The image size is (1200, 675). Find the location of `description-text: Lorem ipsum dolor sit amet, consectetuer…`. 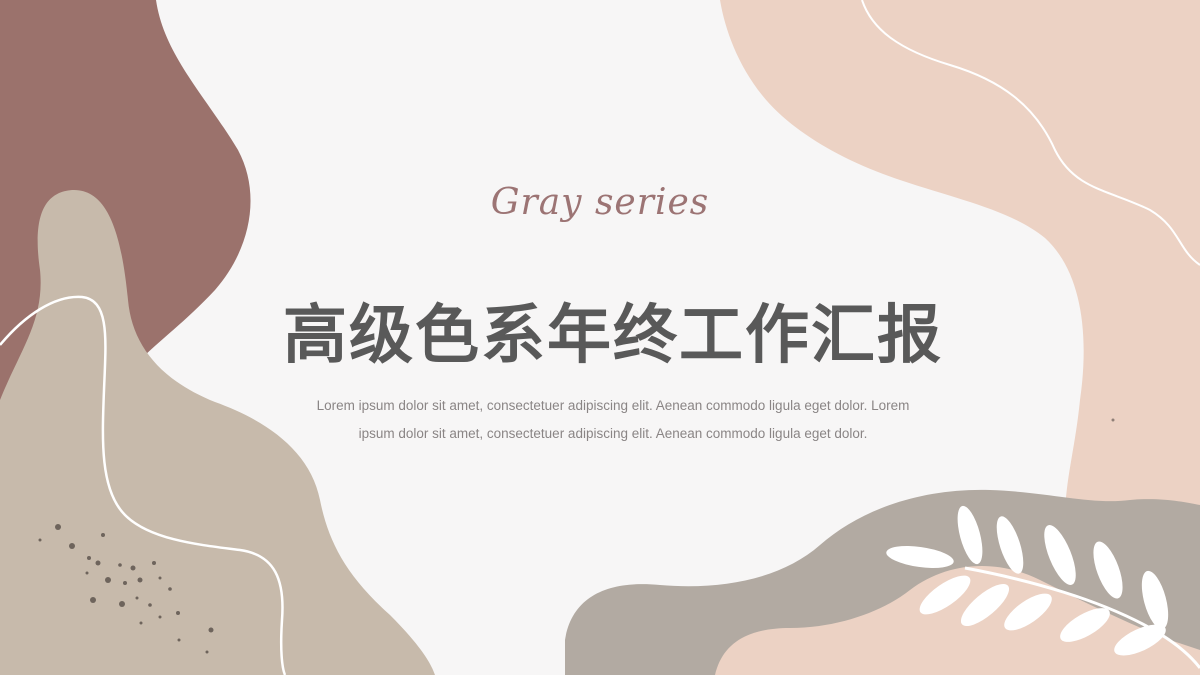

description-text: Lorem ipsum dolor sit amet, consectetuer… is located at coordinates (613, 419).